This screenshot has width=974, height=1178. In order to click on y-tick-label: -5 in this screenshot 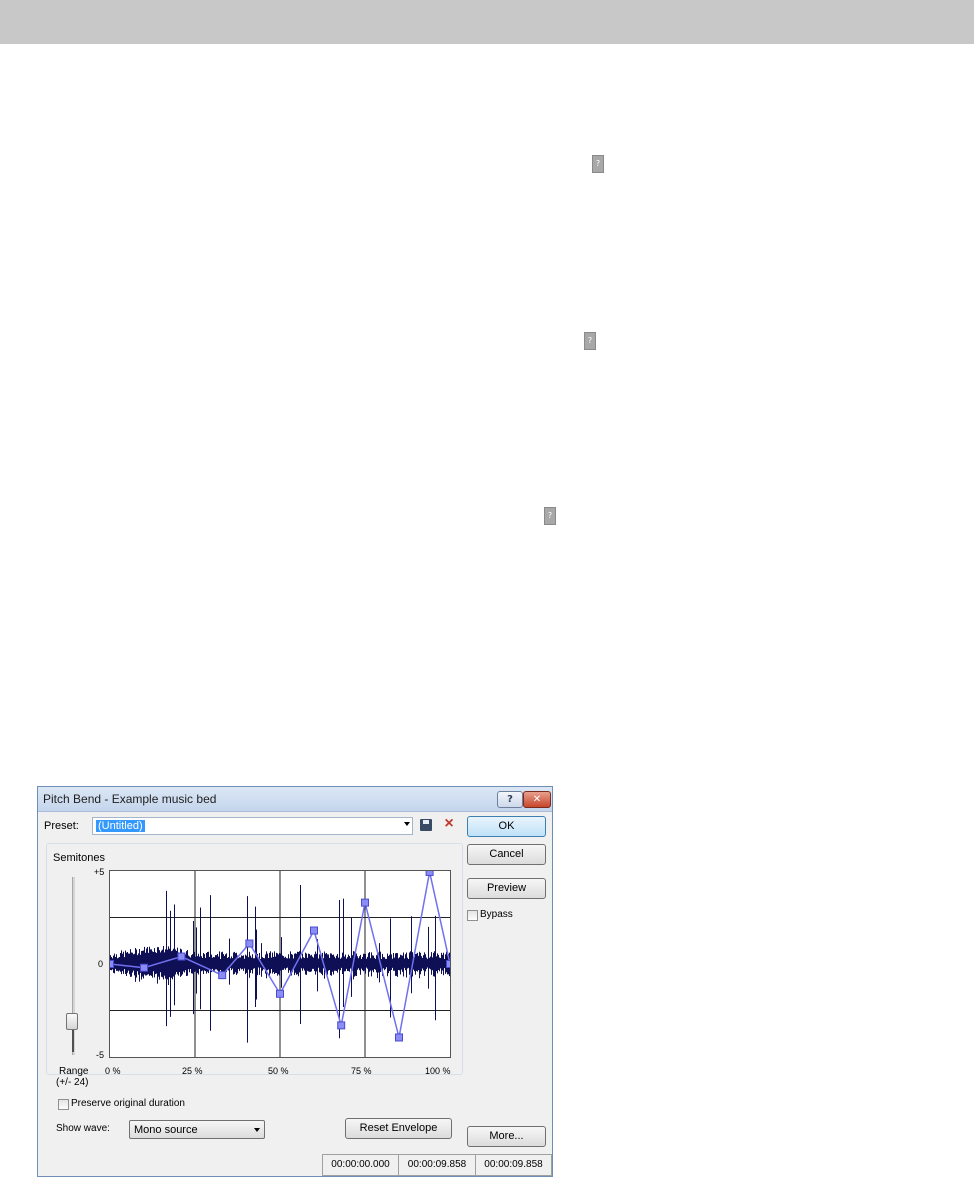, I will do `click(100, 1055)`.